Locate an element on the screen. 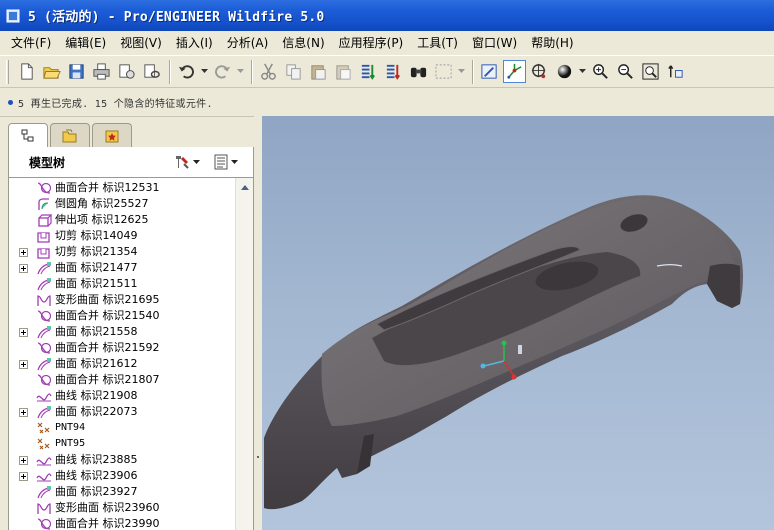  model-end-cap is located at coordinates (723, 285).